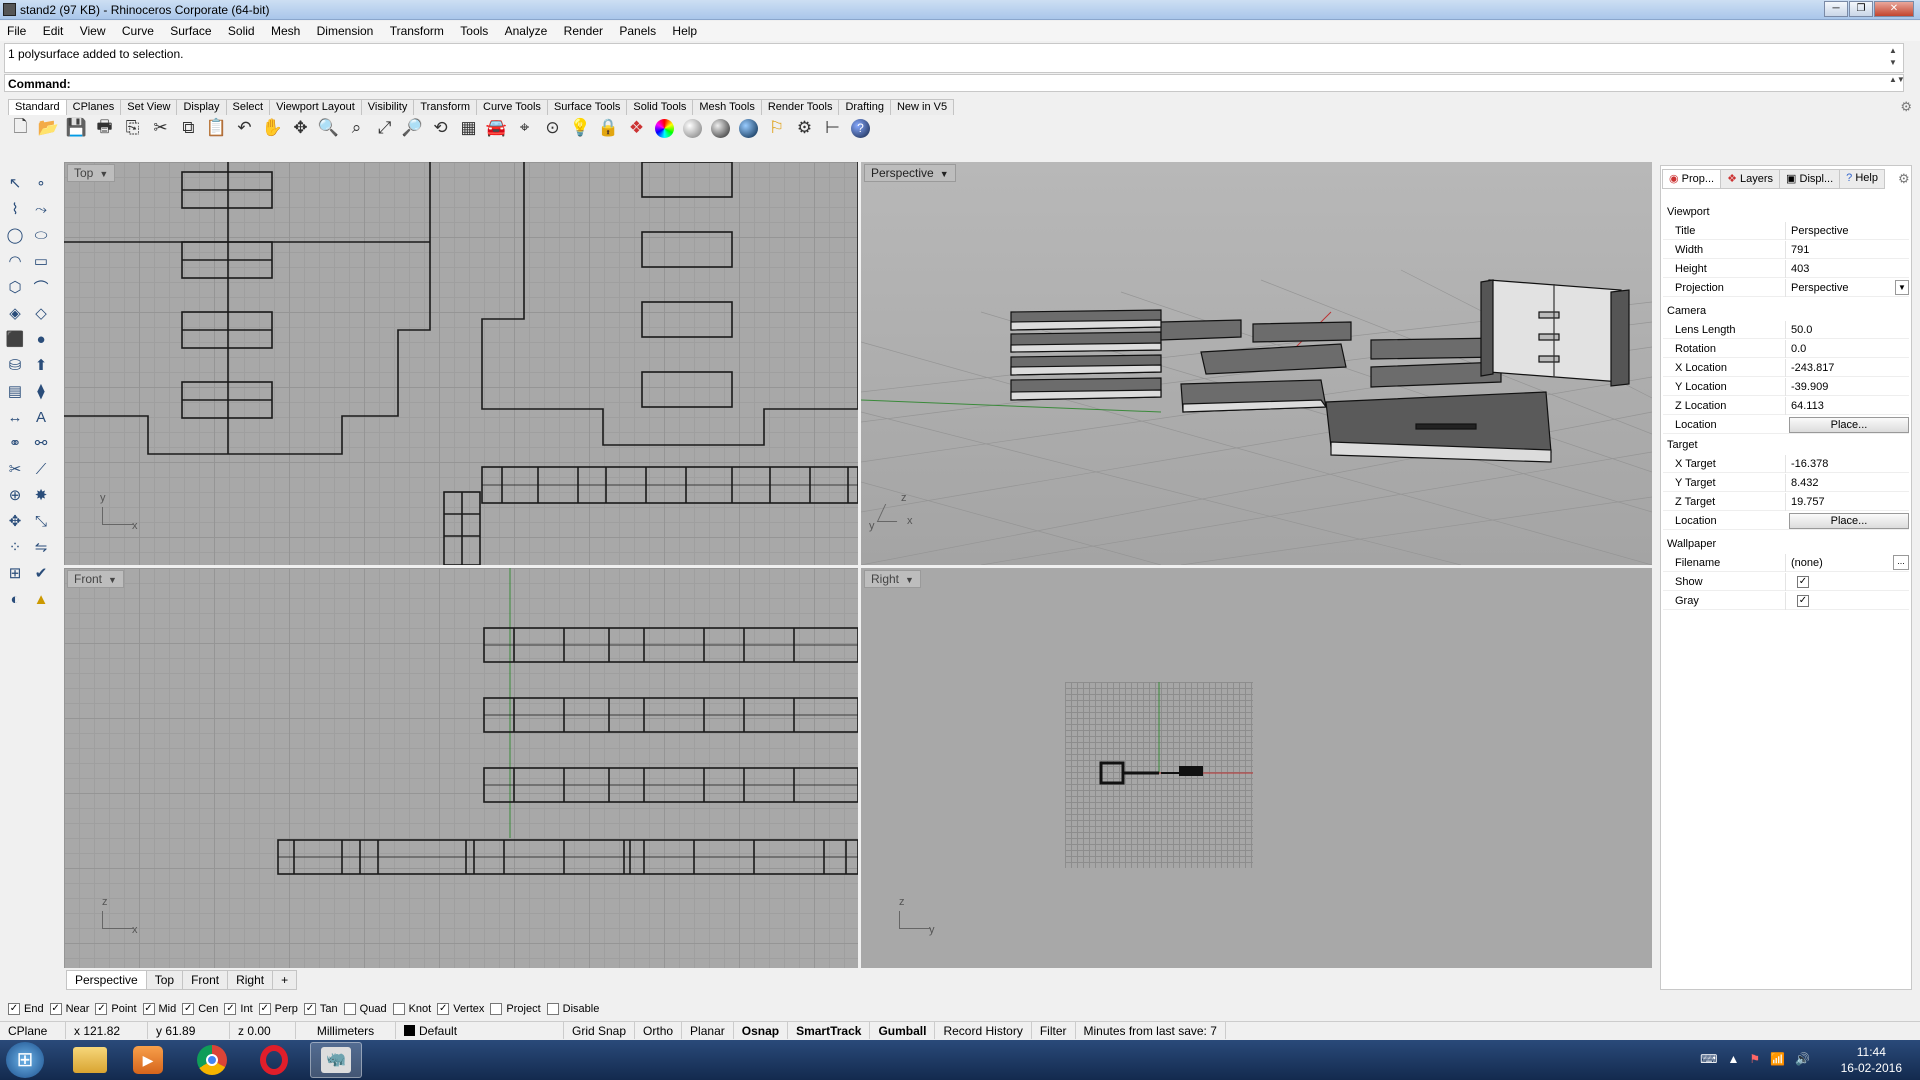  Describe the element at coordinates (416, 29) in the screenshot. I see `menu-transform: Transform` at that location.